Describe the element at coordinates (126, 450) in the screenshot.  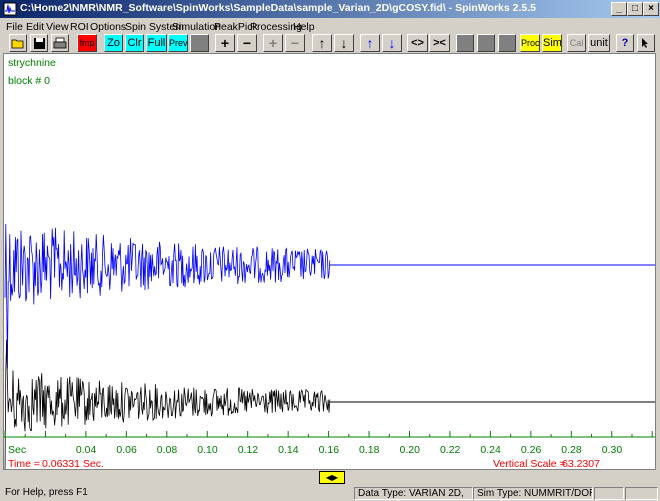
I see `tick-label: 0.06` at that location.